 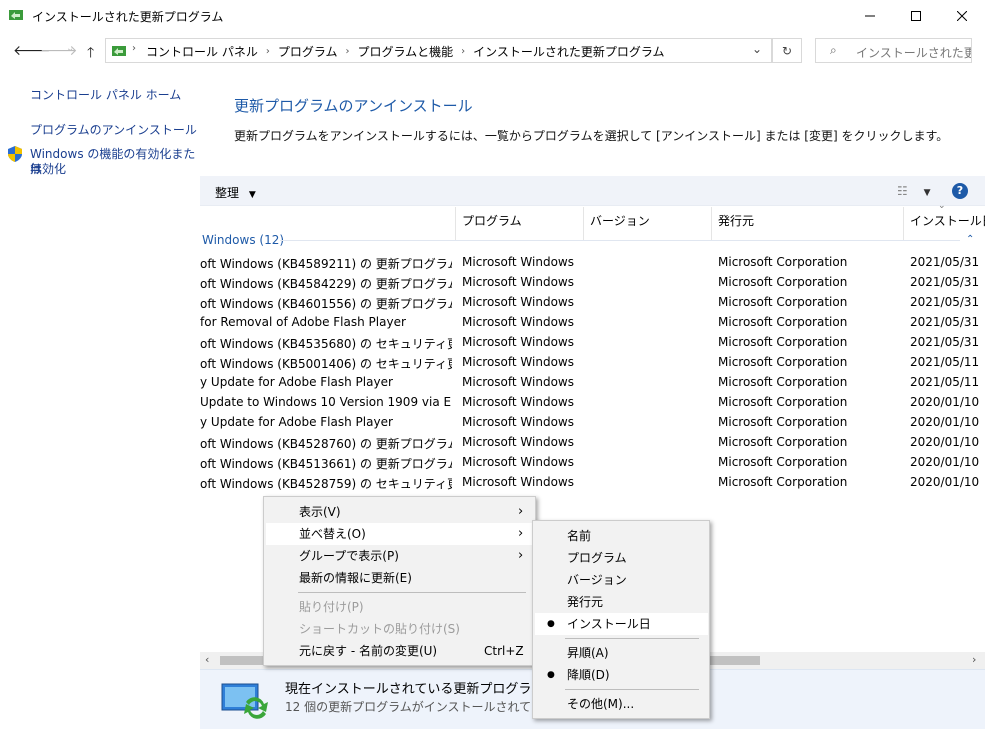 What do you see at coordinates (620, 221) in the screenshot?
I see `column-header-version-label: バージョン` at bounding box center [620, 221].